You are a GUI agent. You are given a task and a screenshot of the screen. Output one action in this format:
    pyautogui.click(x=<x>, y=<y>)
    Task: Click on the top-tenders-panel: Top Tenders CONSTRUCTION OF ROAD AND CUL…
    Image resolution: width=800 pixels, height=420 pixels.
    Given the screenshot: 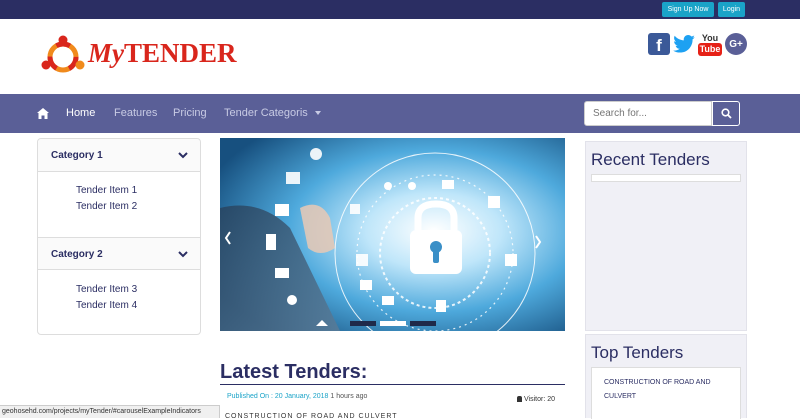 What is the action you would take?
    pyautogui.click(x=666, y=376)
    